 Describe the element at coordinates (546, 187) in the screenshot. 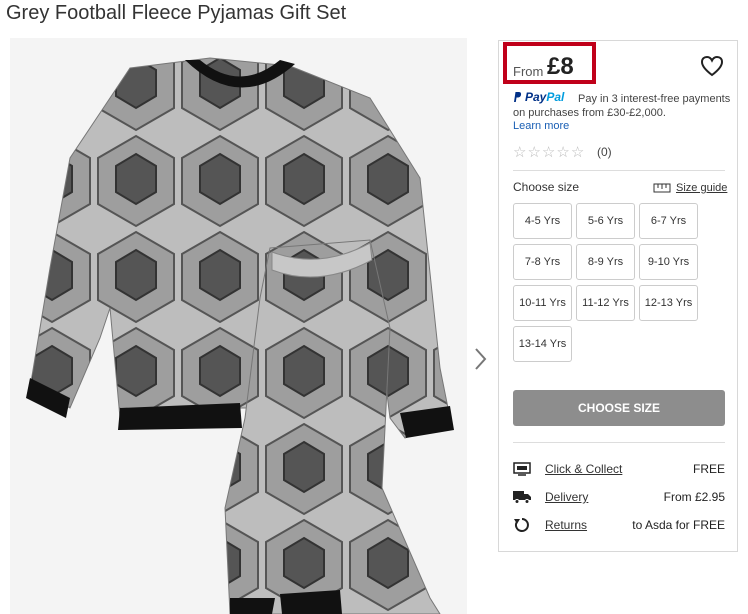

I see `choose-size-label: Choose size` at that location.